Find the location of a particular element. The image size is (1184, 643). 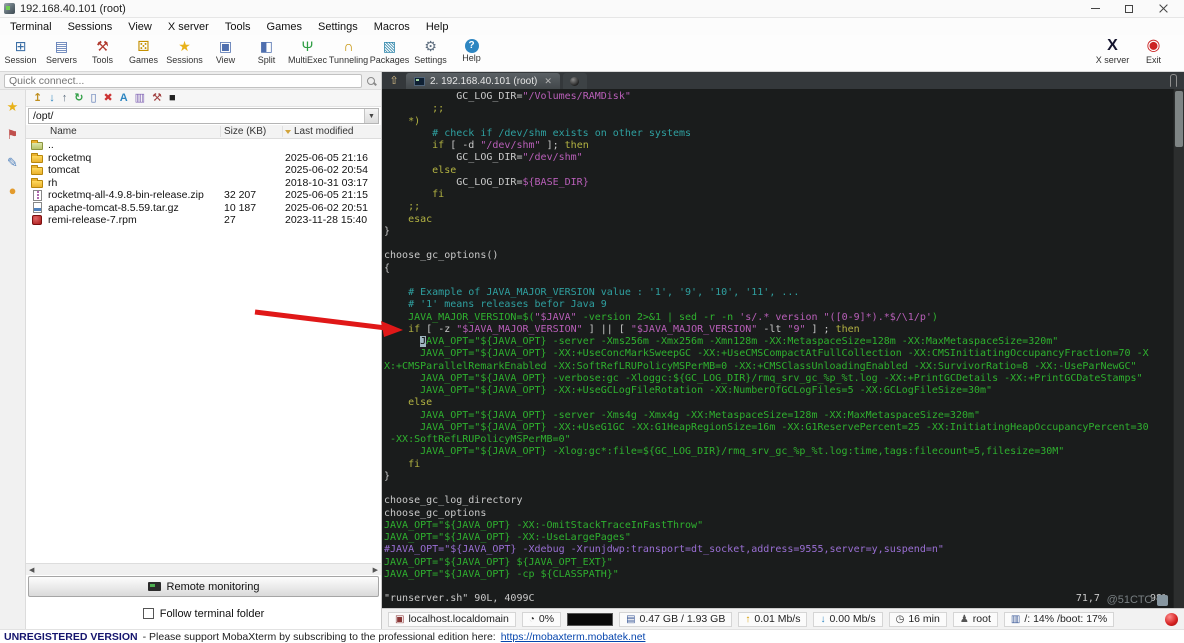

terminal-line: choose_gc_options is located at coordinates (435, 513).